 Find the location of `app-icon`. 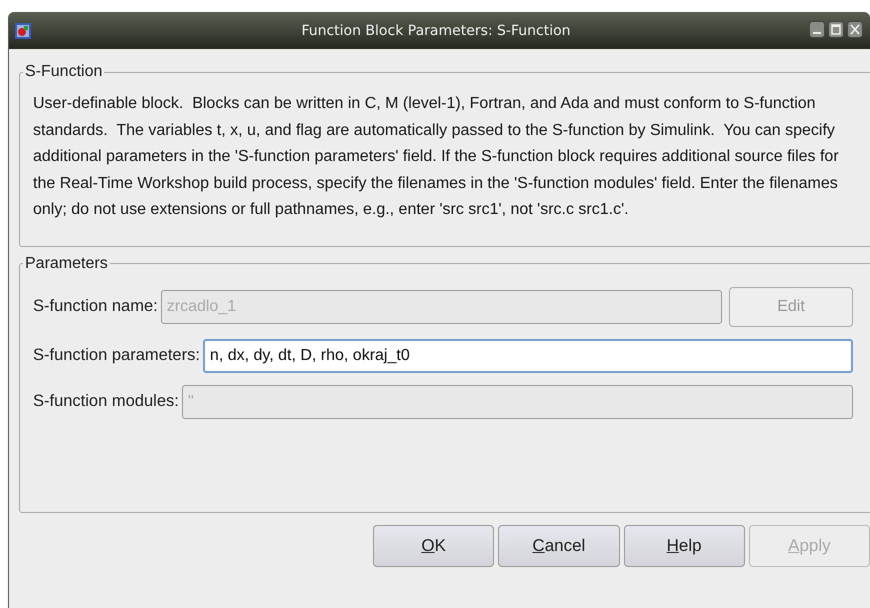

app-icon is located at coordinates (23, 30).